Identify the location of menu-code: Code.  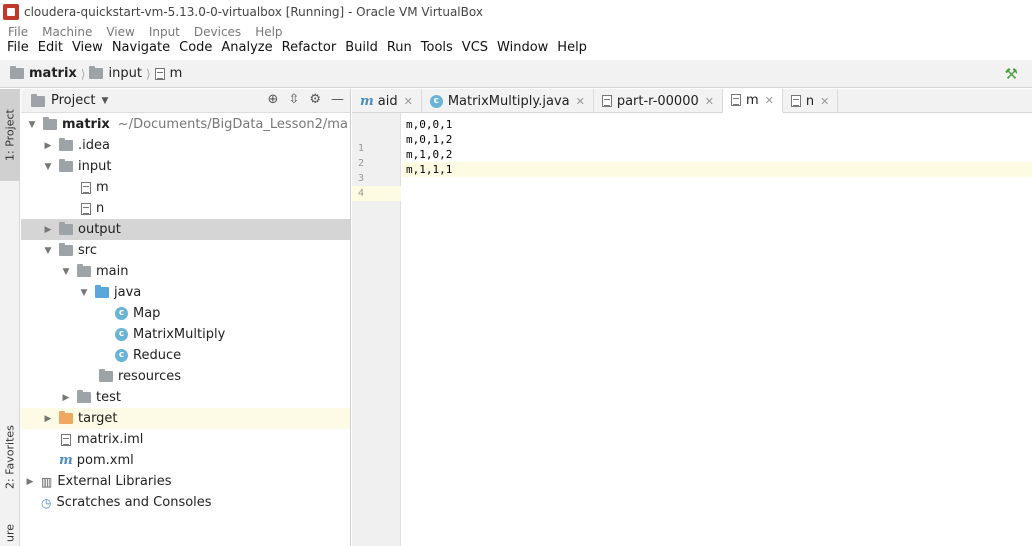
(195, 49).